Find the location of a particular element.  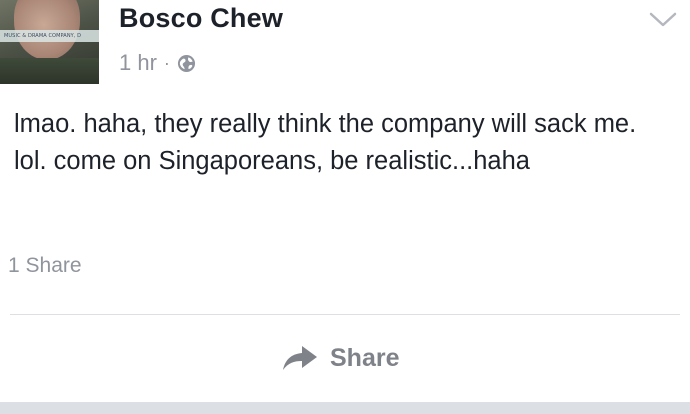

avatar: MUSIC & DRAMA COMPANY, D is located at coordinates (49, 42).